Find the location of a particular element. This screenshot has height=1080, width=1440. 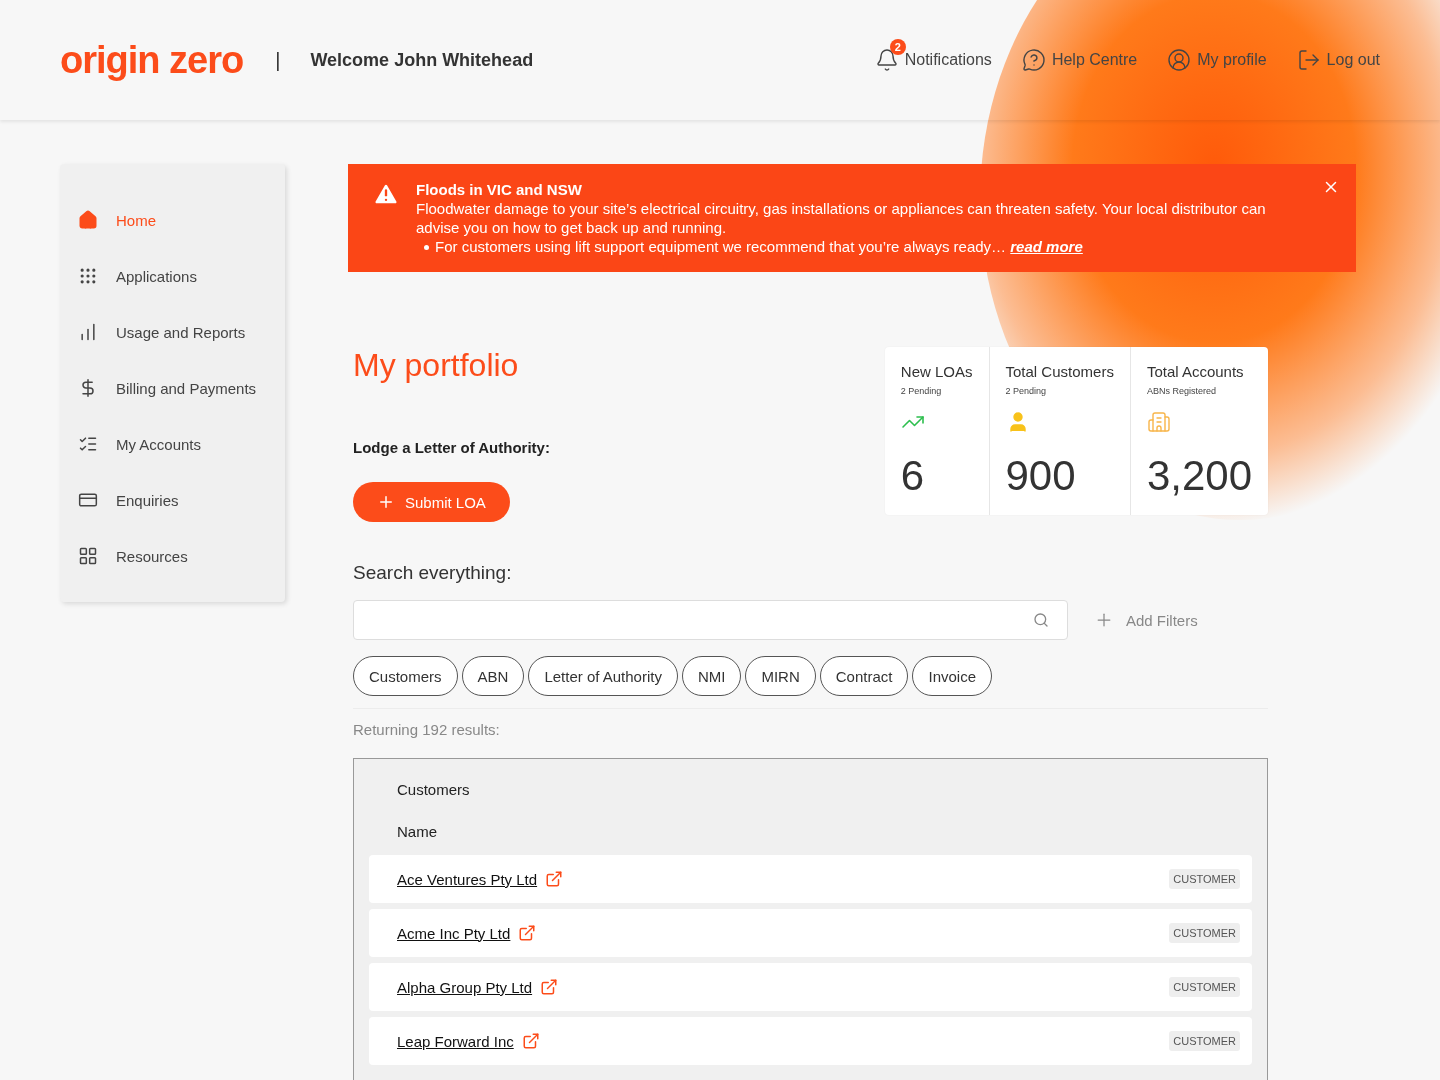

page-title: My portfolio is located at coordinates (436, 365).